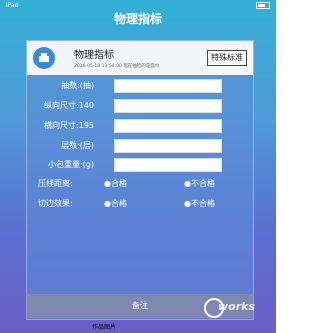 The height and width of the screenshot is (333, 320). I want to click on length-input, so click(168, 106).